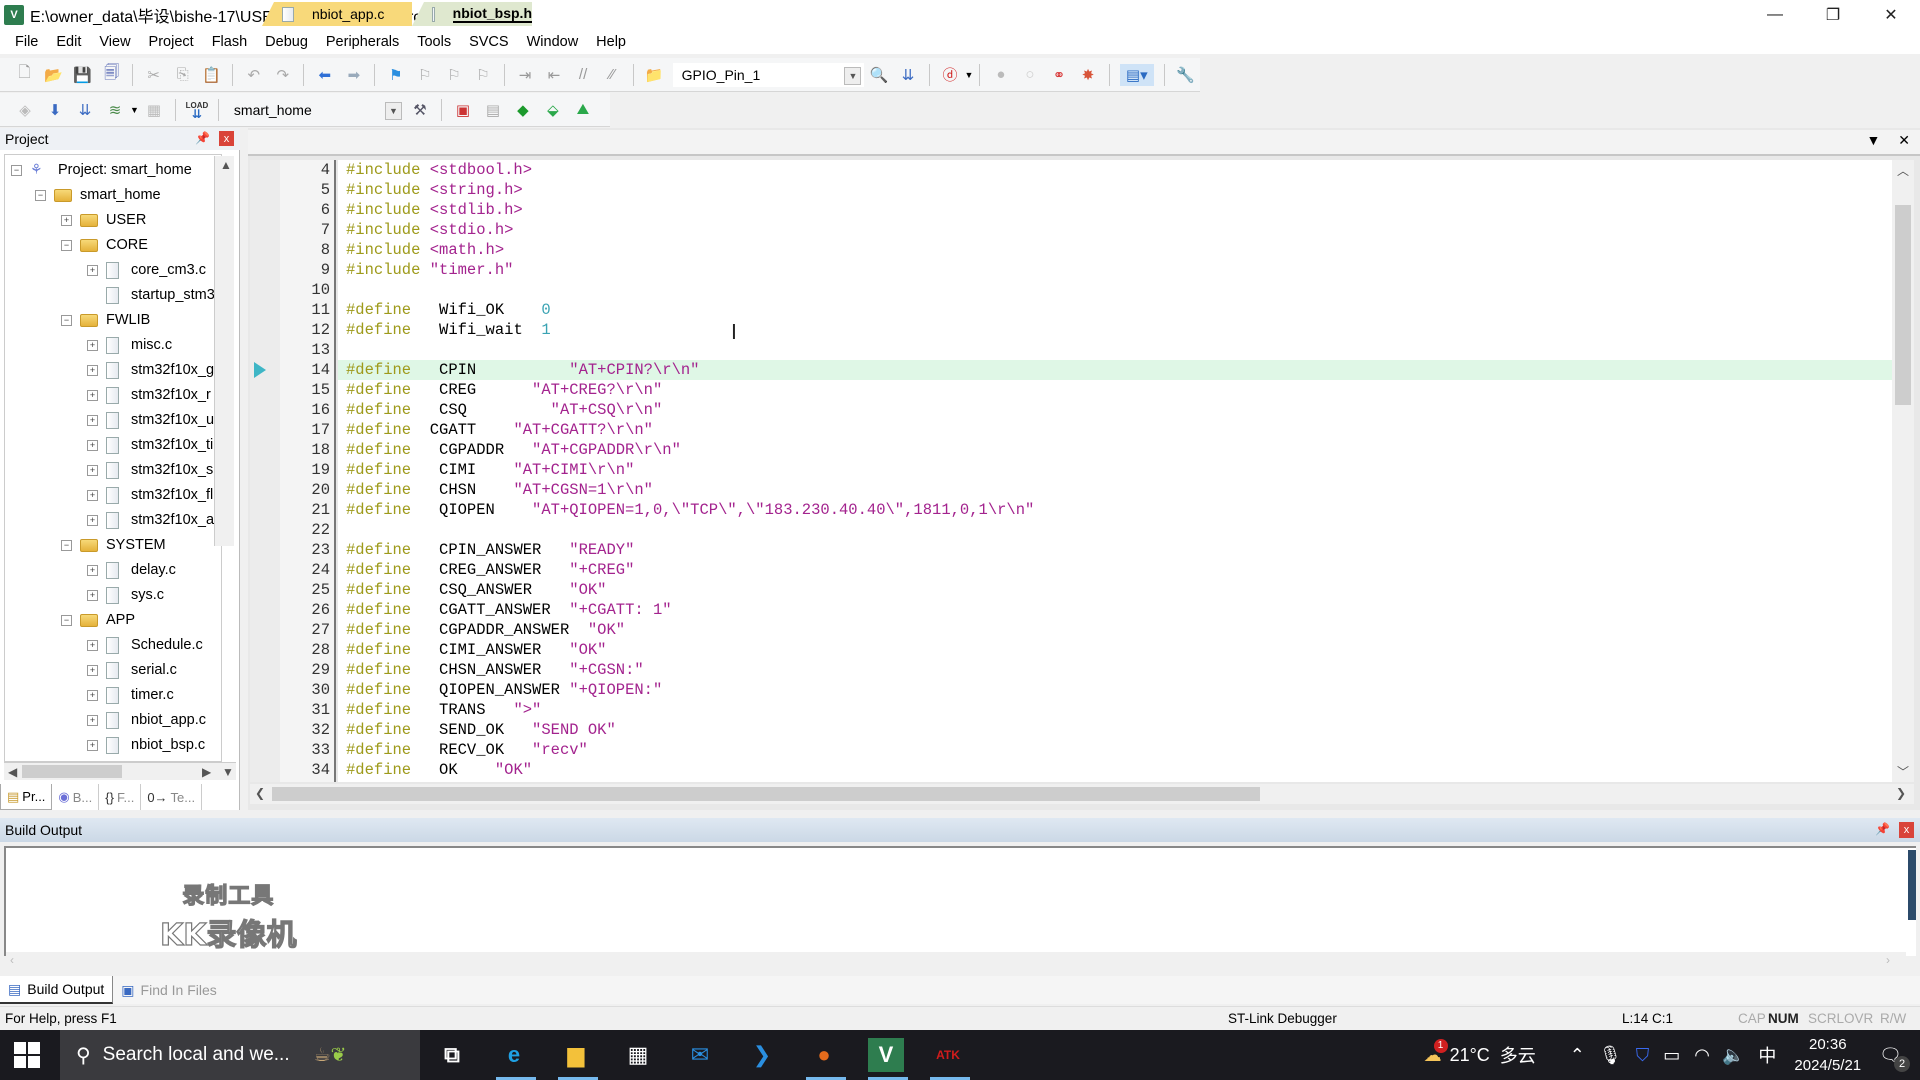 This screenshot has width=1920, height=1080. What do you see at coordinates (956, 961) in the screenshot?
I see `build-output-hscrollbar: ‹ ›` at bounding box center [956, 961].